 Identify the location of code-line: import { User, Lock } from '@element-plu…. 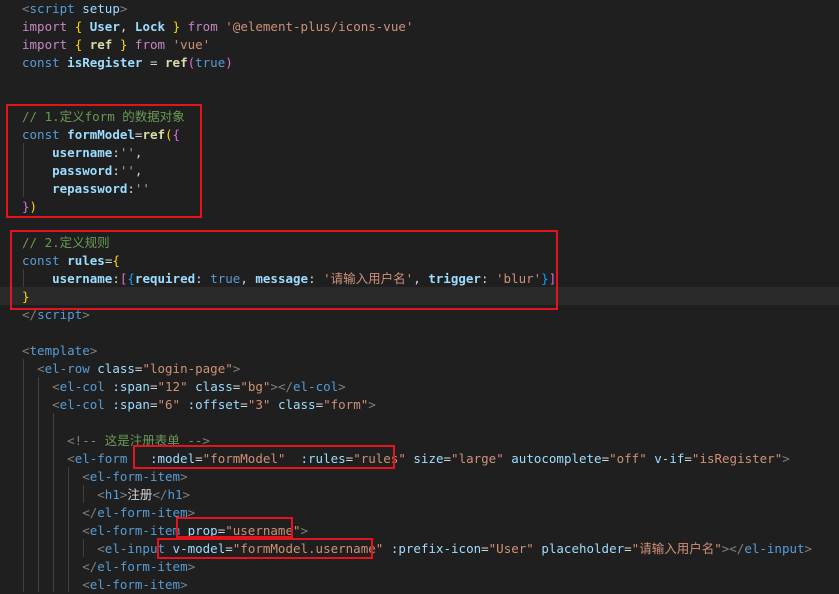
(217, 27).